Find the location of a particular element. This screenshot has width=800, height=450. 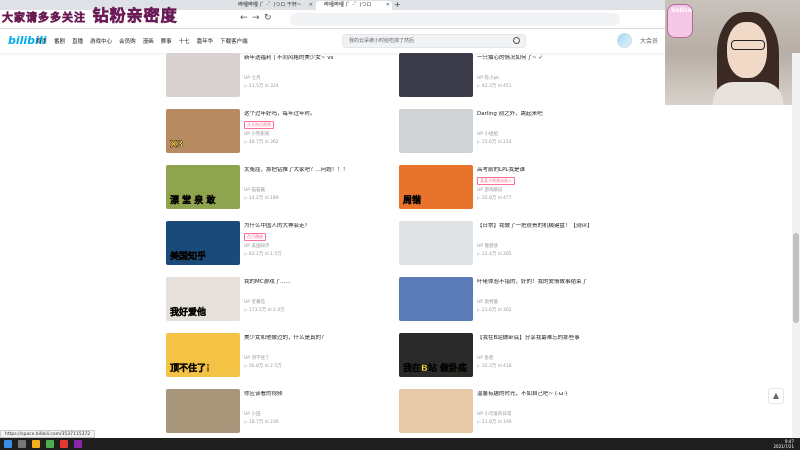

obs-icon is located at coordinates (78, 444).